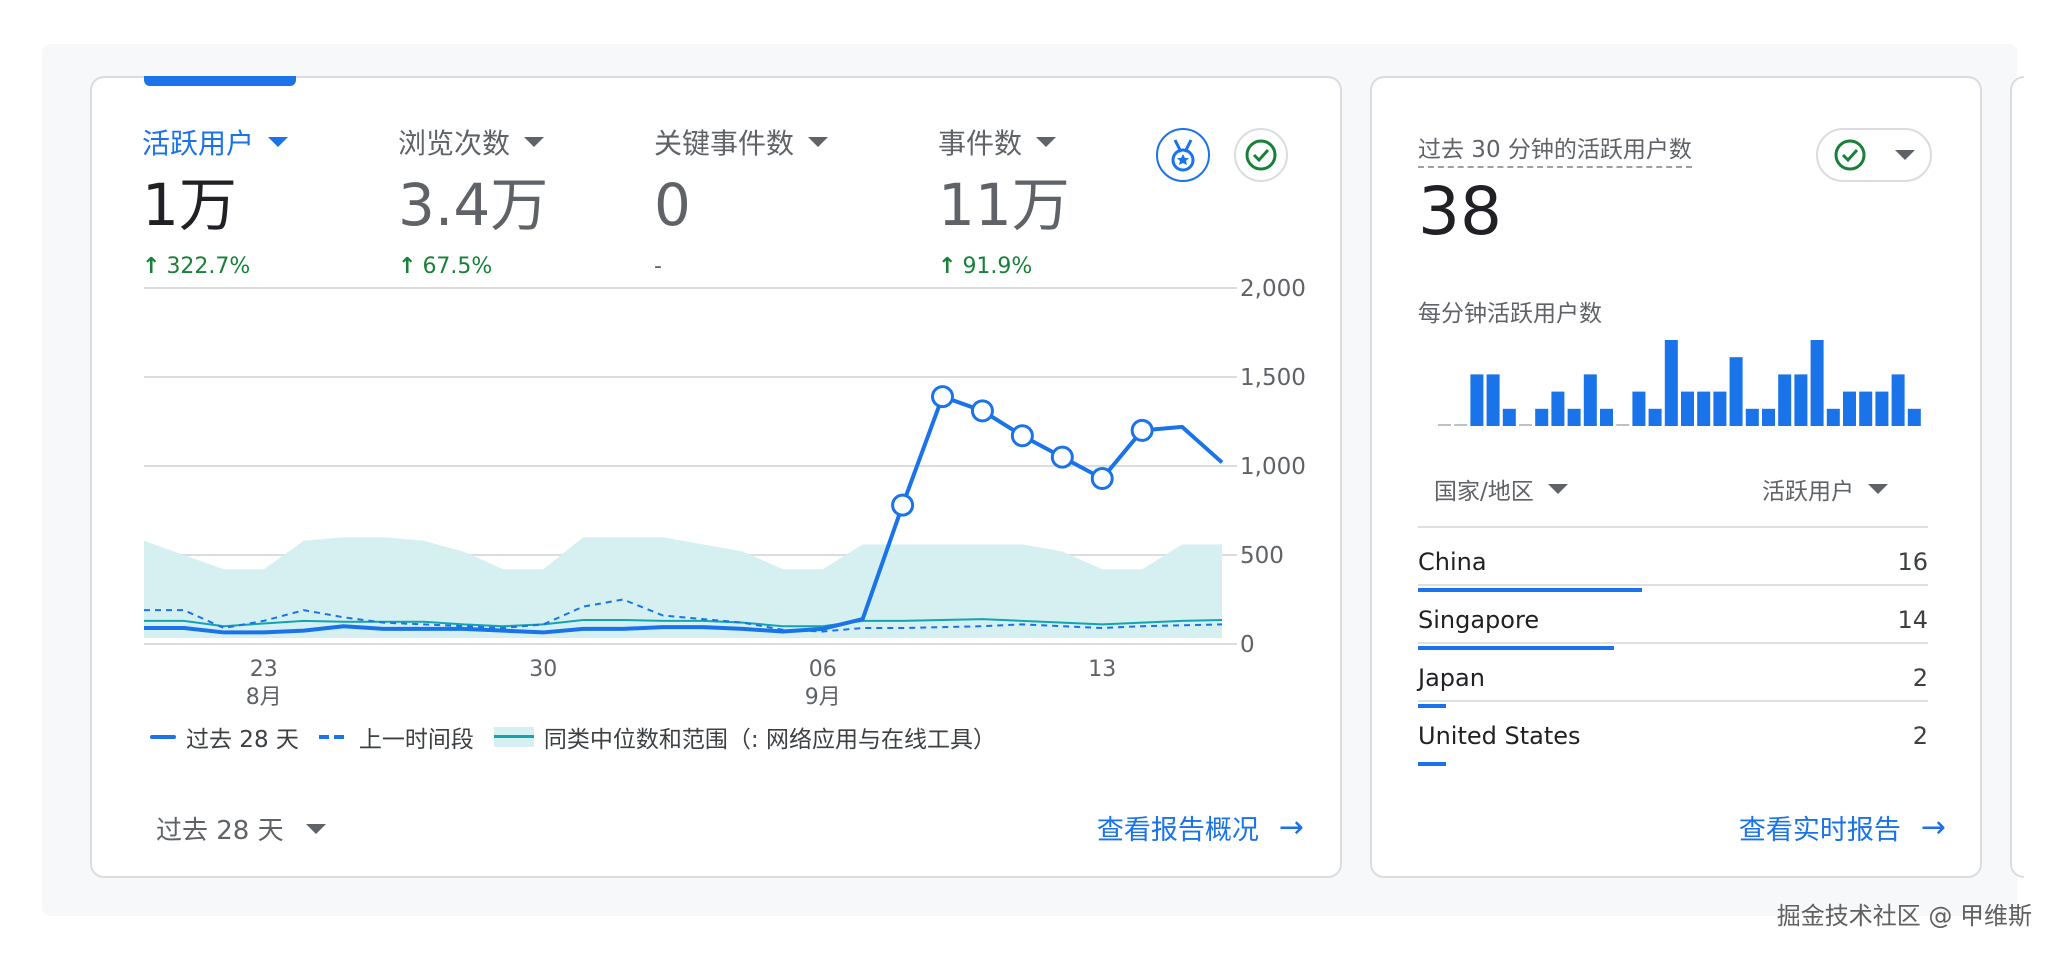 This screenshot has height=956, width=2050. Describe the element at coordinates (543, 669) in the screenshot. I see `x-tick-label: 30` at that location.